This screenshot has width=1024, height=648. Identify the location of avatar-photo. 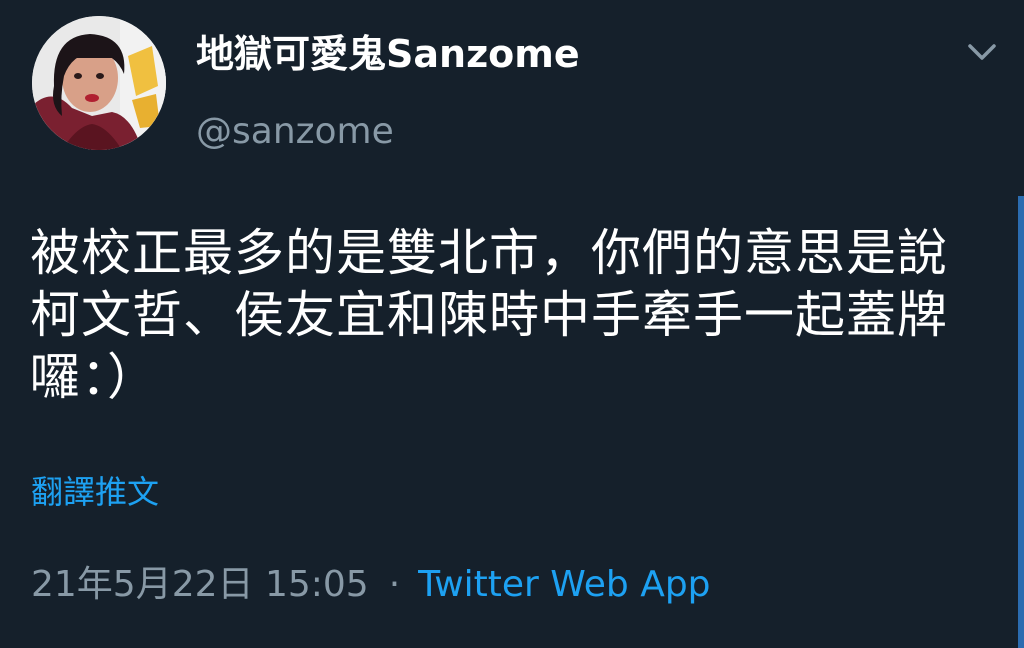
(99, 83).